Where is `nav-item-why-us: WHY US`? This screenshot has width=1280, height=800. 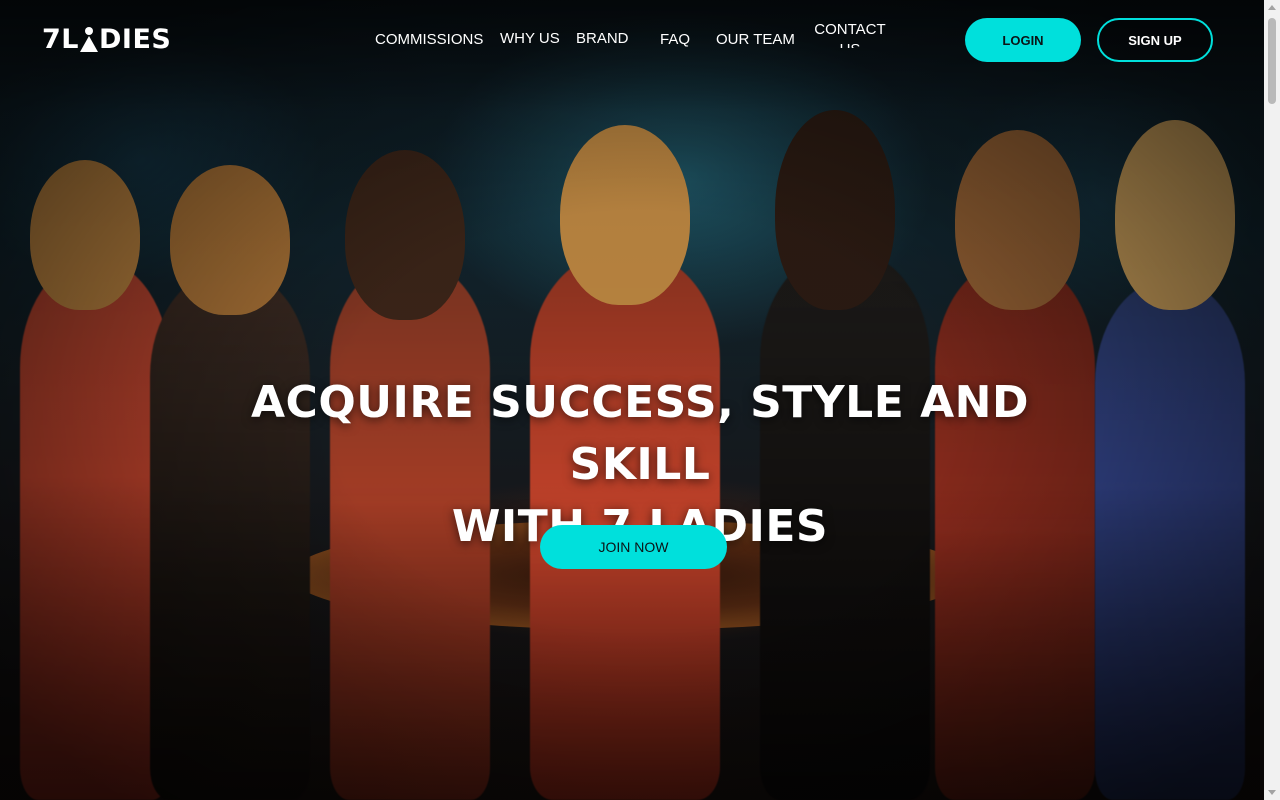 nav-item-why-us: WHY US is located at coordinates (530, 38).